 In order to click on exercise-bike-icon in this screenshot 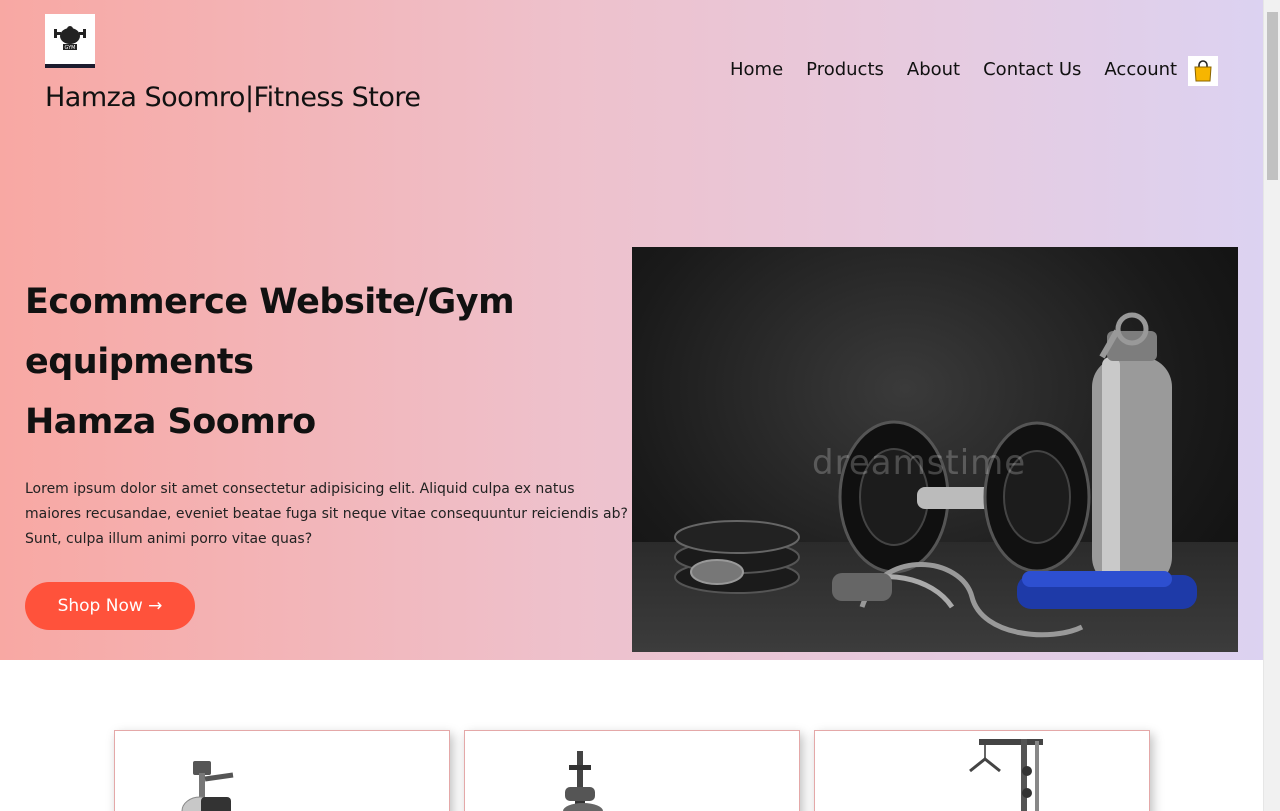, I will do `click(207, 786)`.